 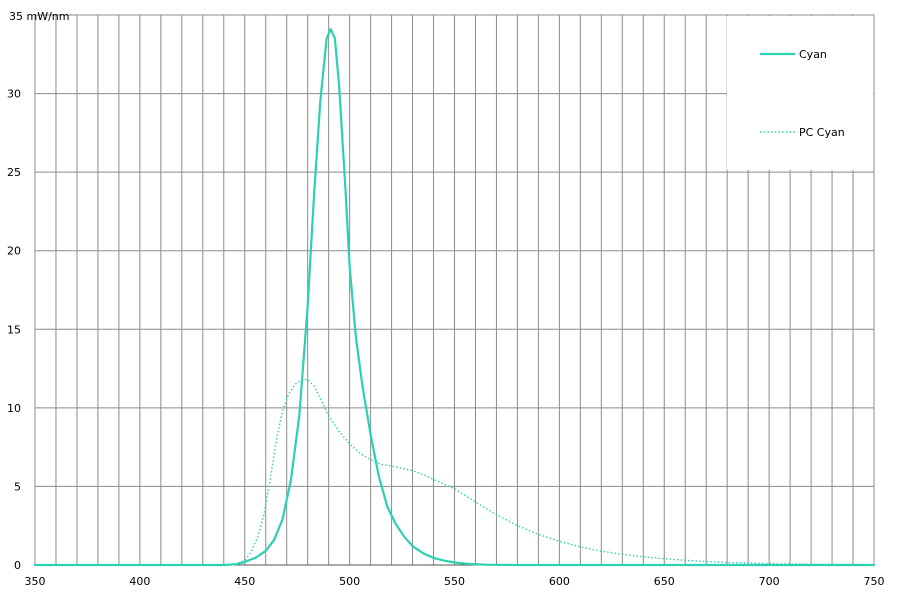 I want to click on legend-box, so click(x=800, y=93).